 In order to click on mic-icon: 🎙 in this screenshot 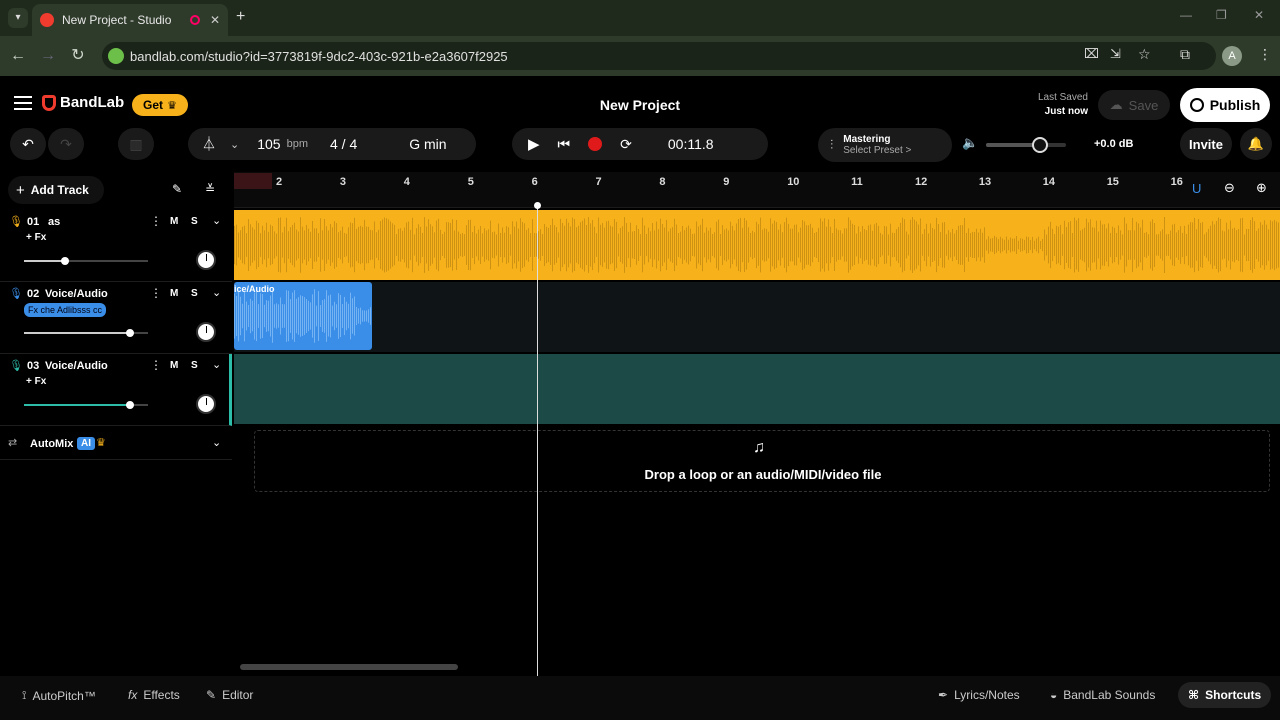, I will do `click(16, 222)`.